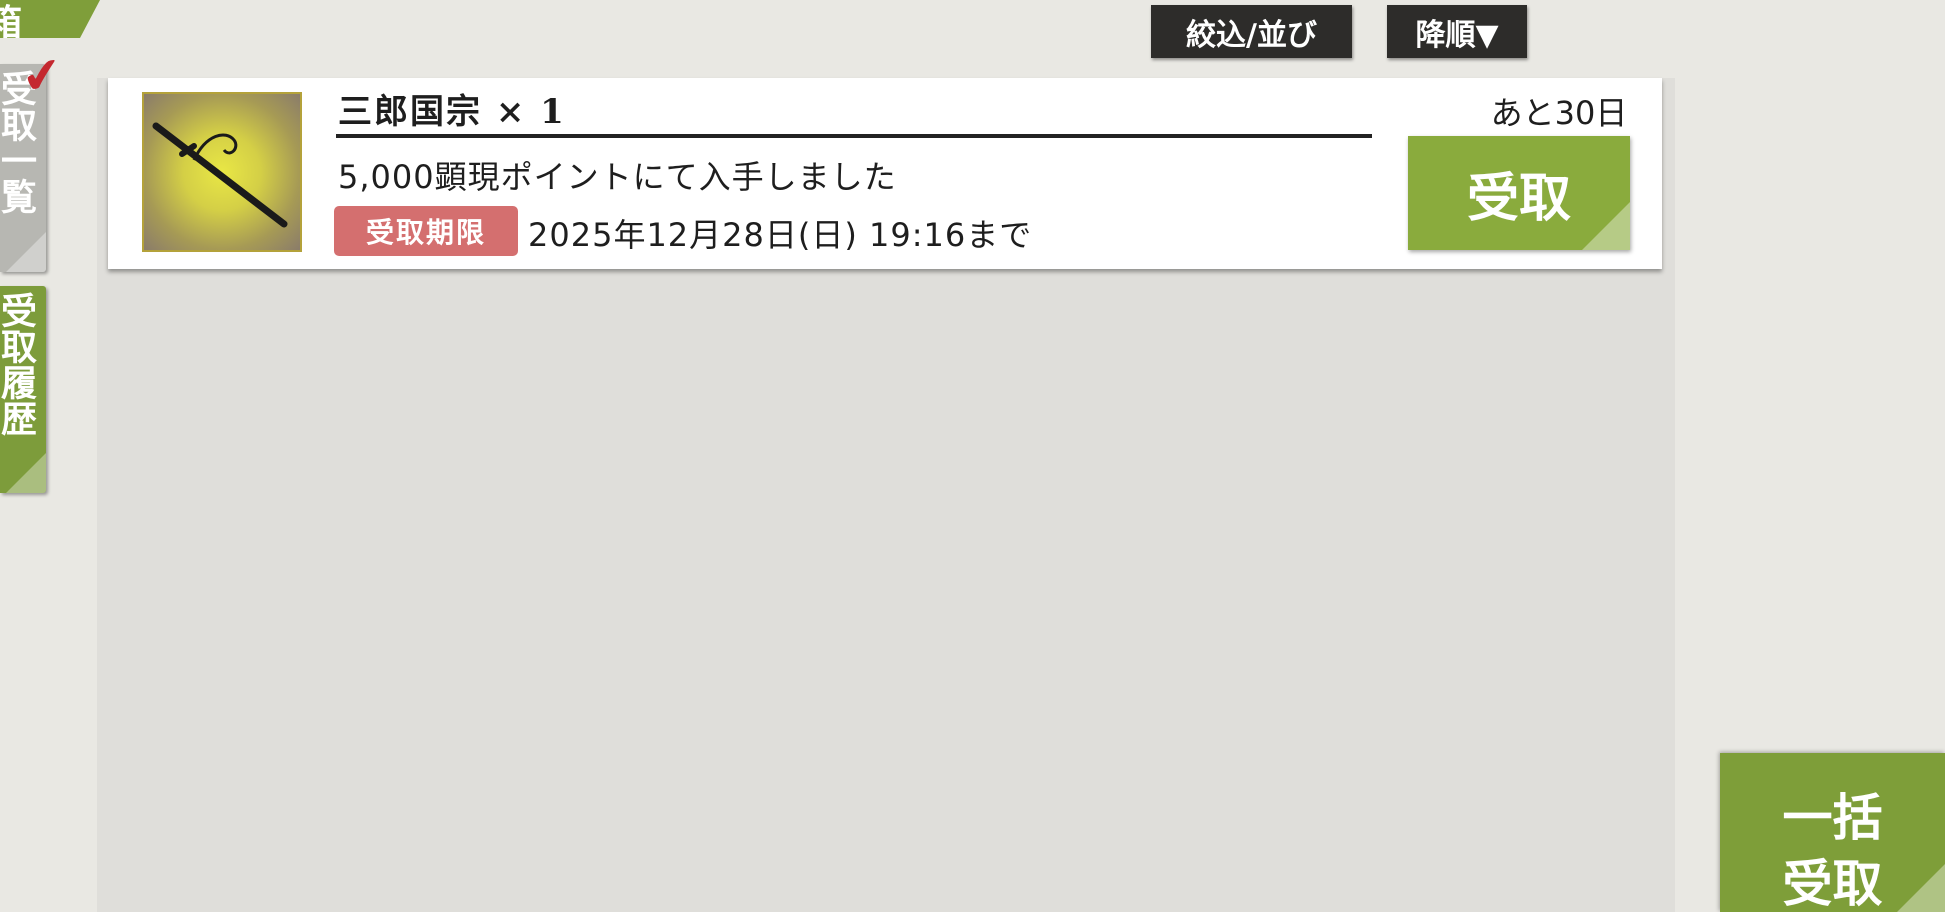 This screenshot has height=912, width=1945. What do you see at coordinates (426, 231) in the screenshot?
I see `deadline-badge: 受取期限` at bounding box center [426, 231].